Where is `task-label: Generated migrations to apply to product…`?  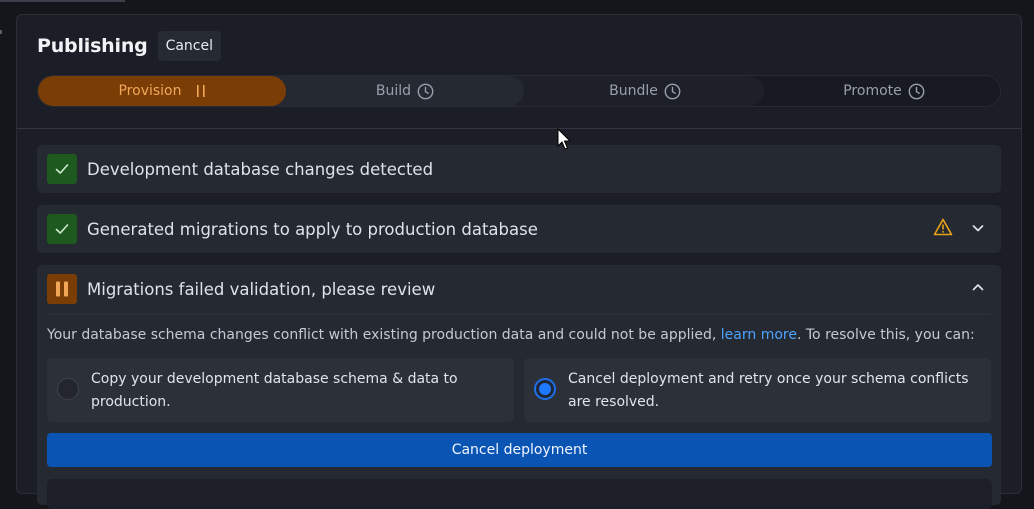
task-label: Generated migrations to apply to product… is located at coordinates (312, 229).